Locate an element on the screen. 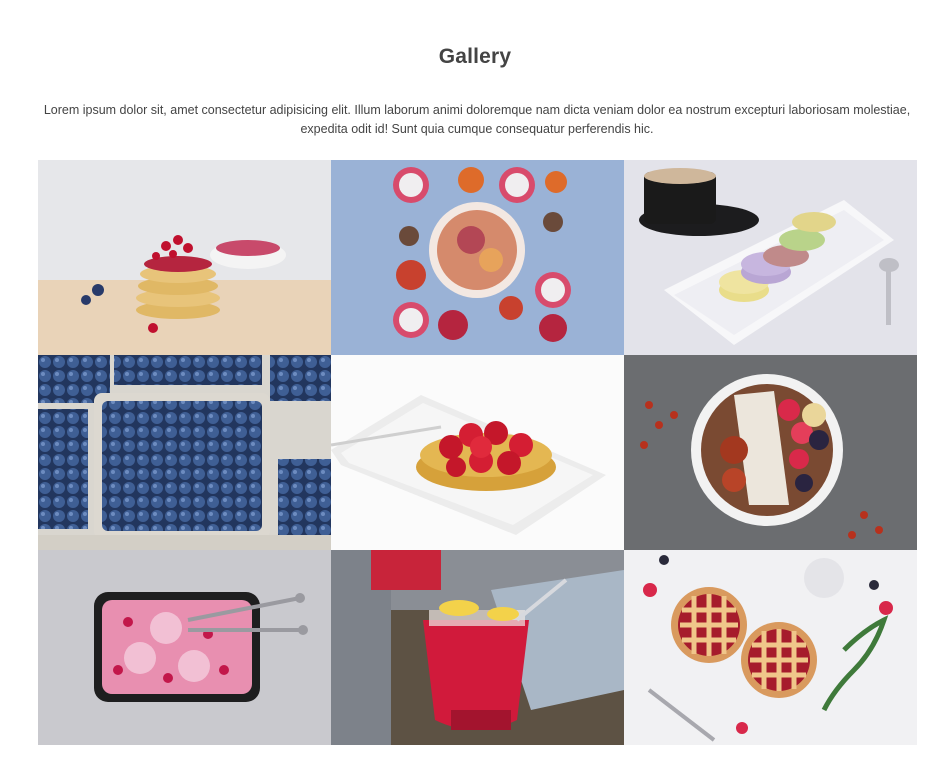  red-drink-photo is located at coordinates (477, 647).